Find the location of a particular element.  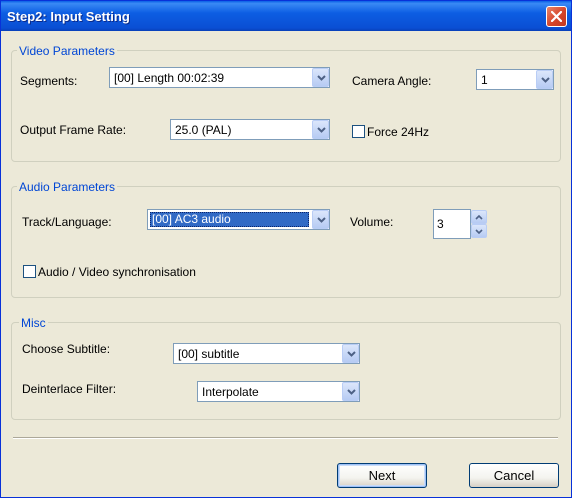

track-language-value: [00] AC3 audio is located at coordinates (229, 219).